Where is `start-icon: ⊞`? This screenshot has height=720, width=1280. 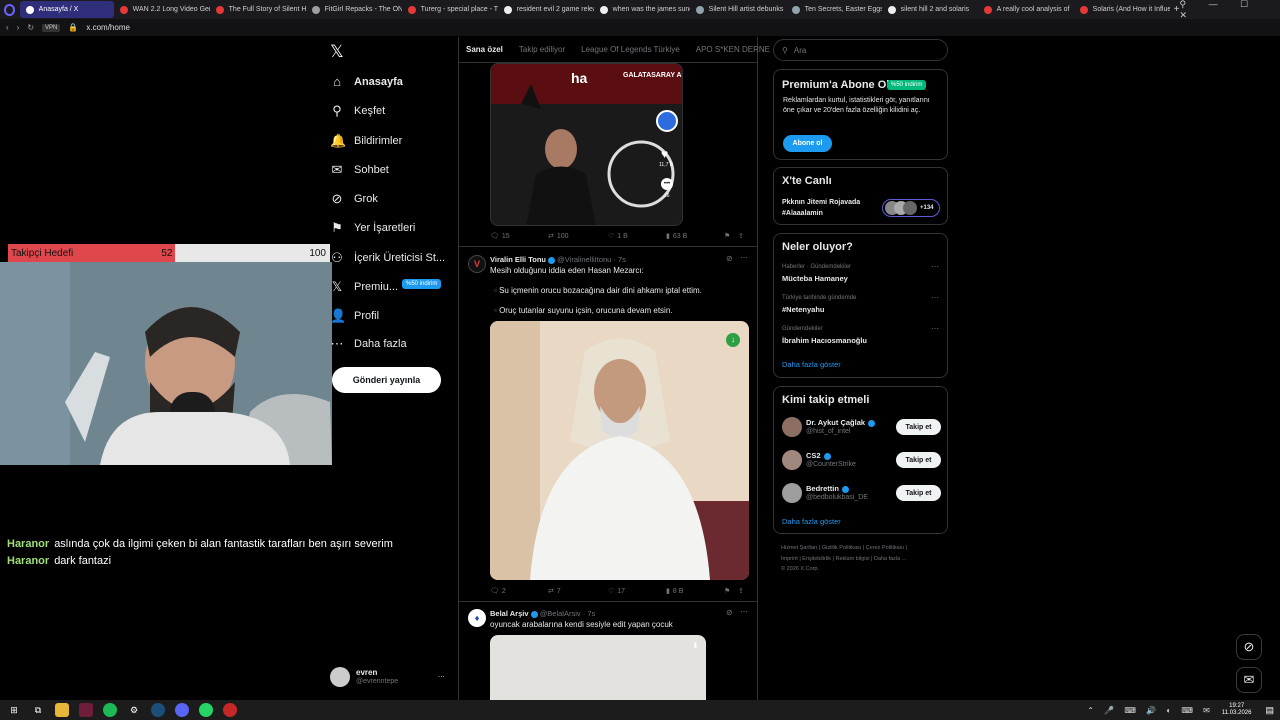
start-icon: ⊞ is located at coordinates (14, 710).